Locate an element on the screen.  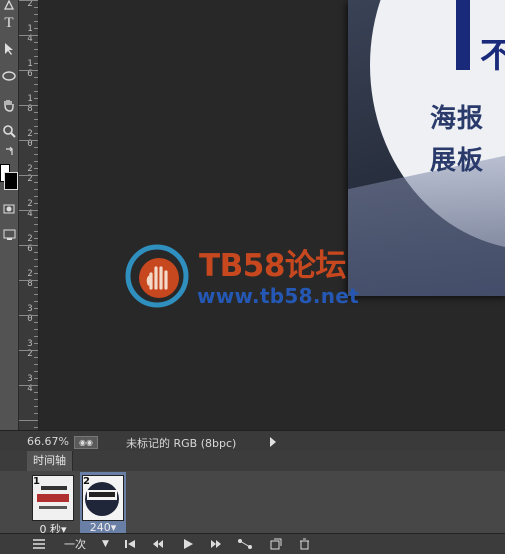
document-info: 未标记的 RGB (8bpc) is located at coordinates (181, 443).